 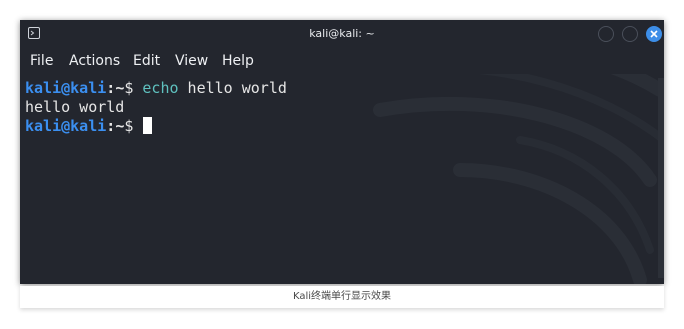 What do you see at coordinates (148, 125) in the screenshot?
I see `text-cursor` at bounding box center [148, 125].